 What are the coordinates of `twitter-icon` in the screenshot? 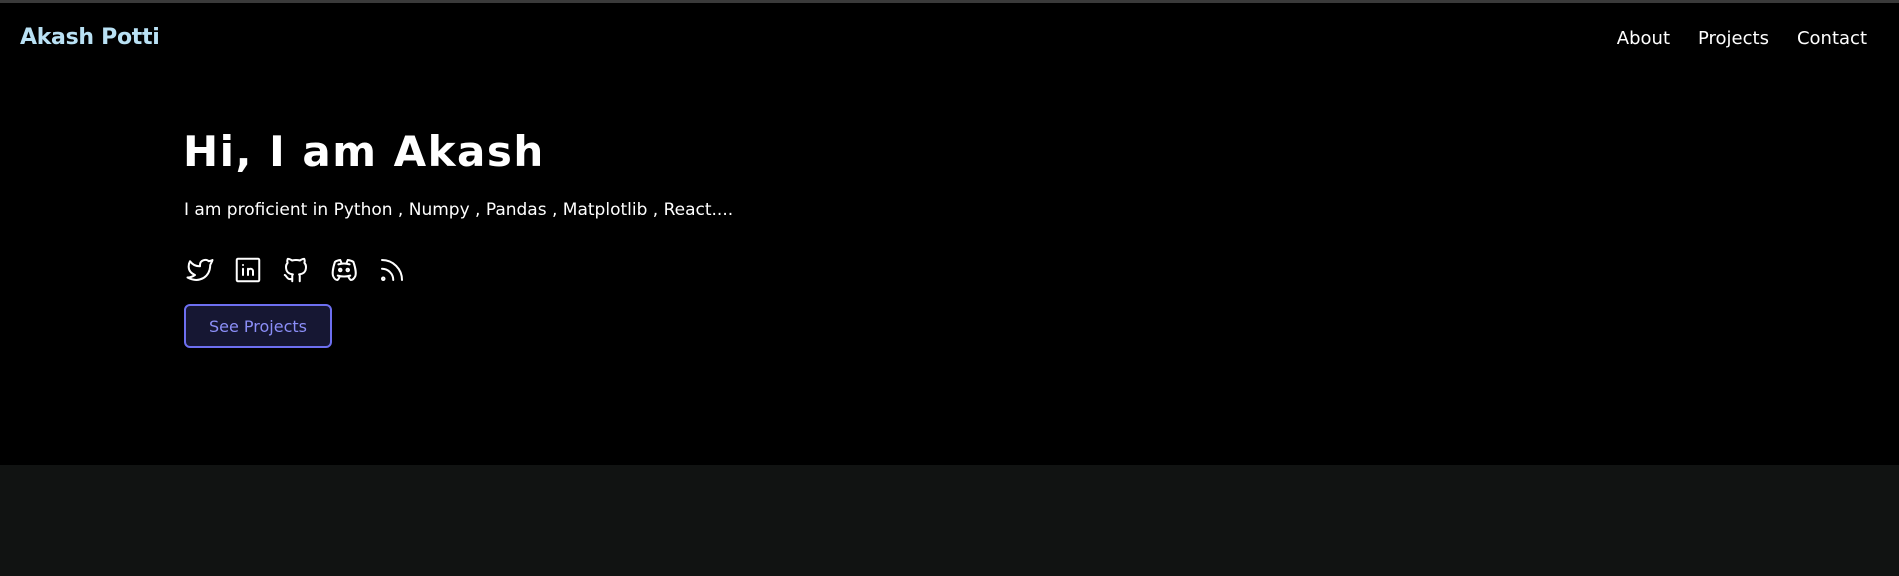 It's located at (200, 269).